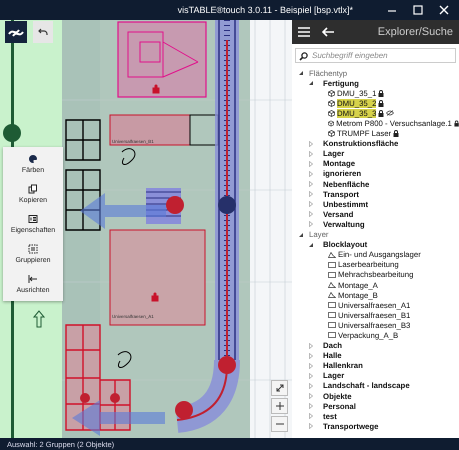  What do you see at coordinates (375, 55) in the screenshot?
I see `search-field: Suchbegriff eingeben` at bounding box center [375, 55].